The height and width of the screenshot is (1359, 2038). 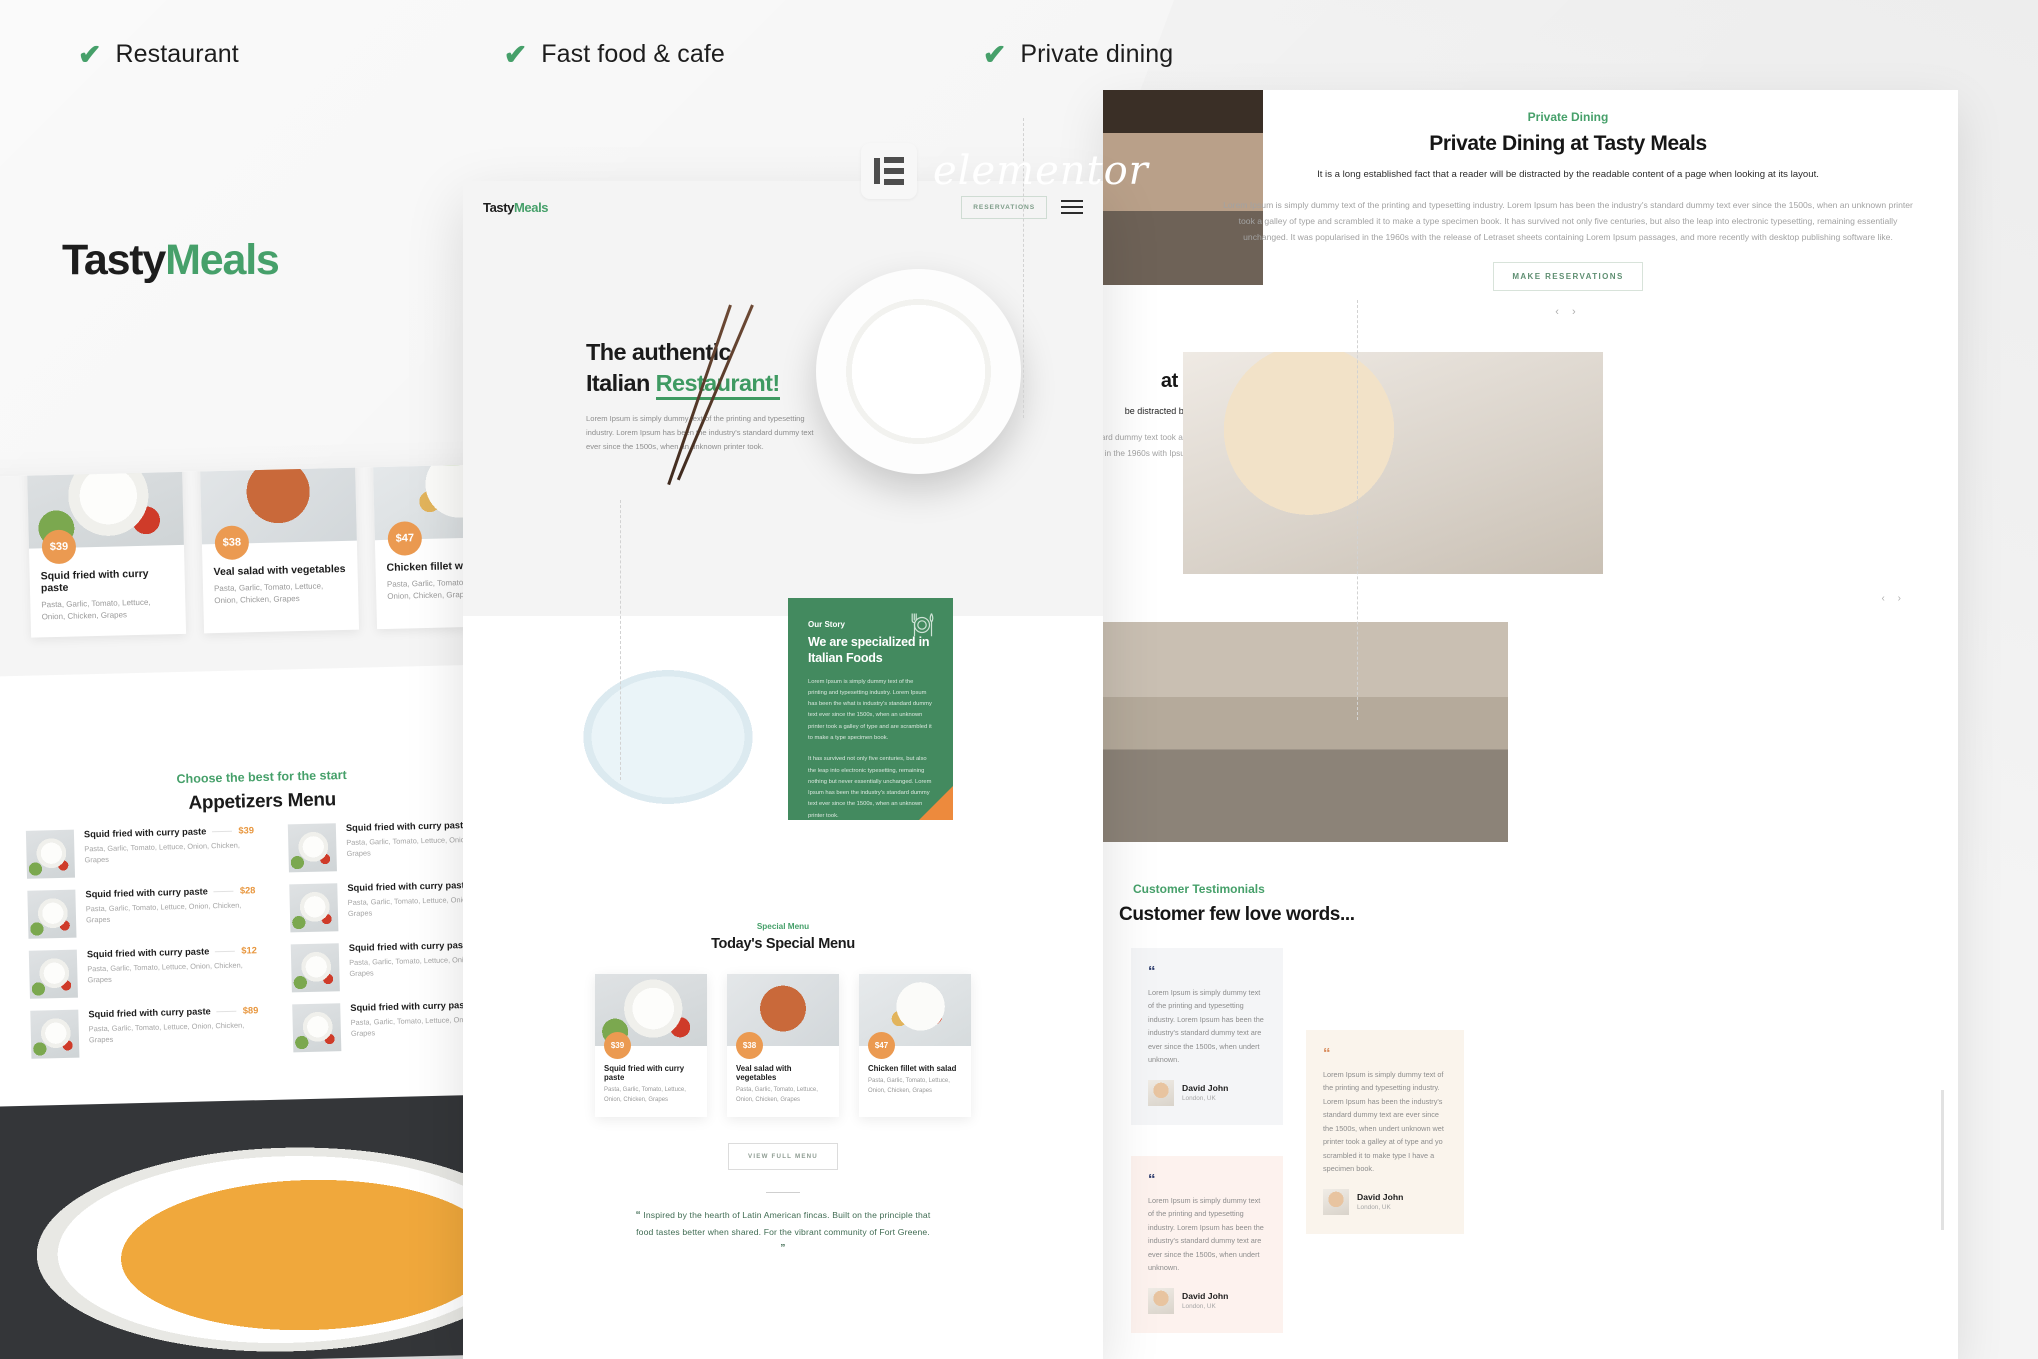 I want to click on menu-item-price: $39, so click(x=246, y=830).